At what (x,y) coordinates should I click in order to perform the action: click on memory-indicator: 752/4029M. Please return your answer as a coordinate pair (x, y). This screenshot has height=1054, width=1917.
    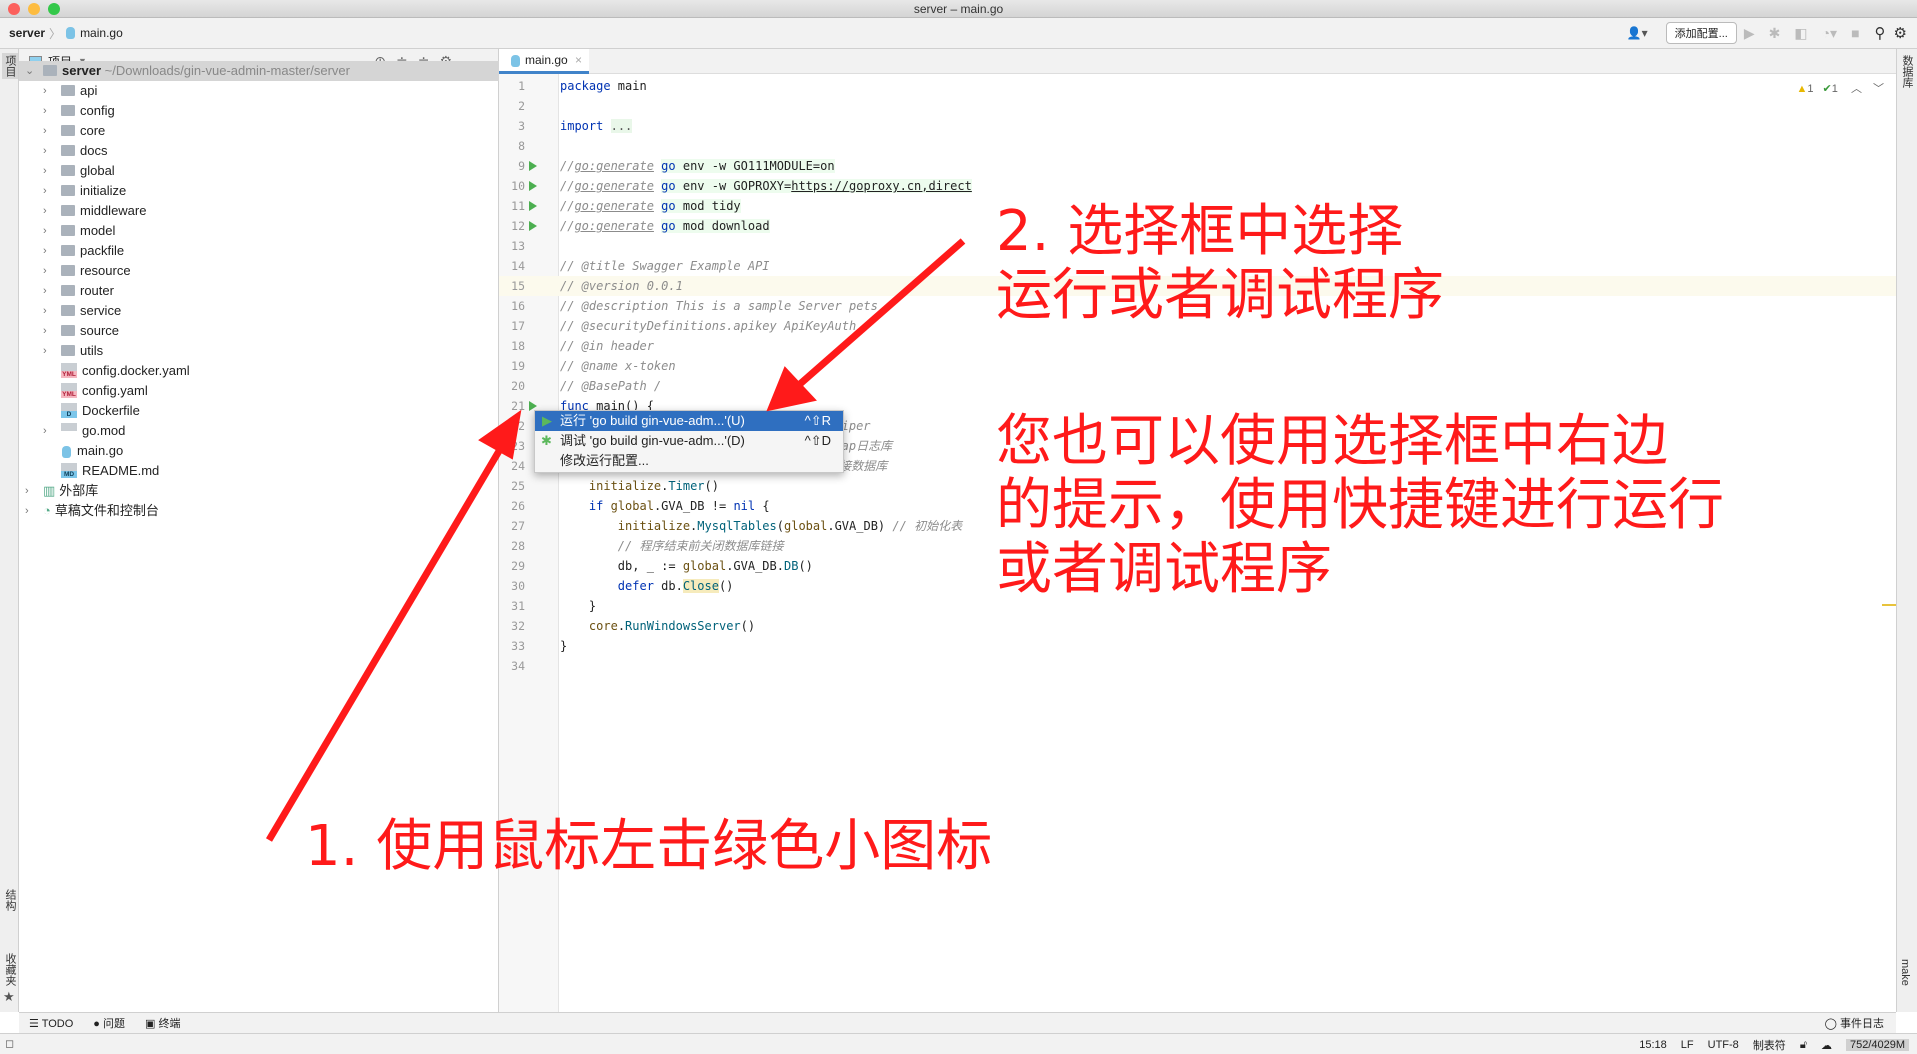
    Looking at the image, I should click on (1877, 1045).